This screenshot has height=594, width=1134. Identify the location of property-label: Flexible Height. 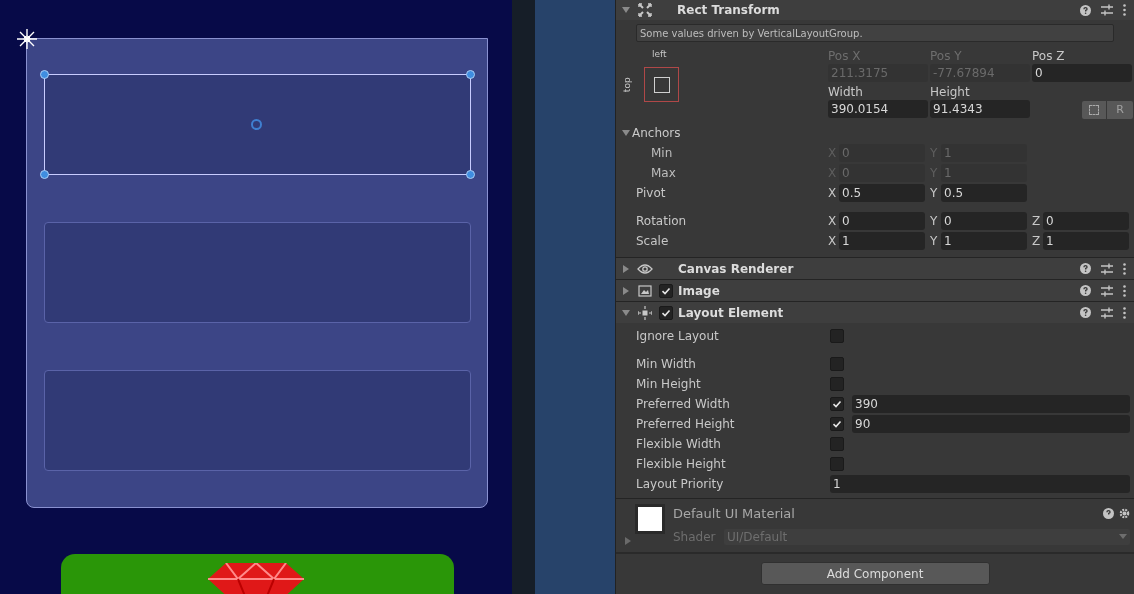
(681, 464).